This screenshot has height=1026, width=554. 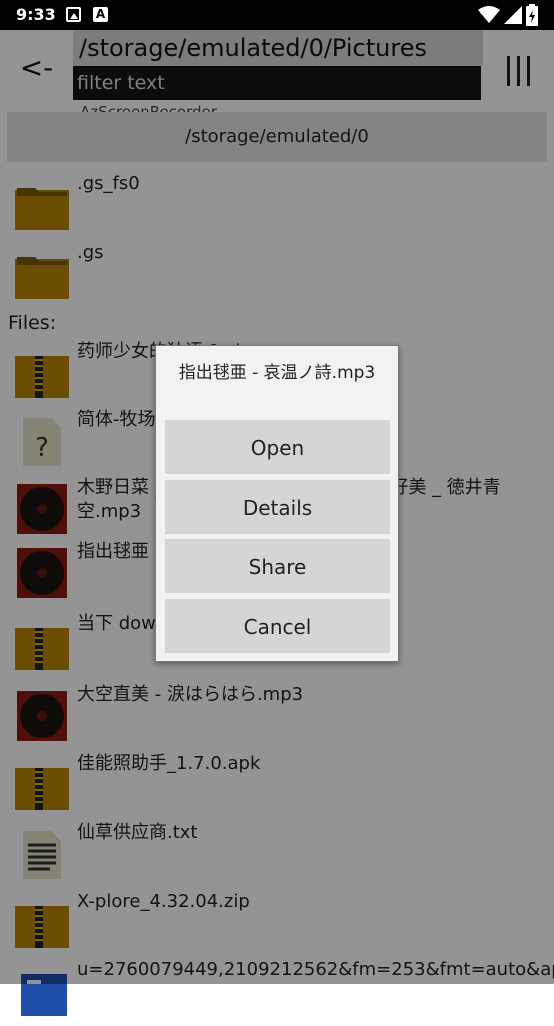 I want to click on a-notification-icon: A, so click(x=100, y=14).